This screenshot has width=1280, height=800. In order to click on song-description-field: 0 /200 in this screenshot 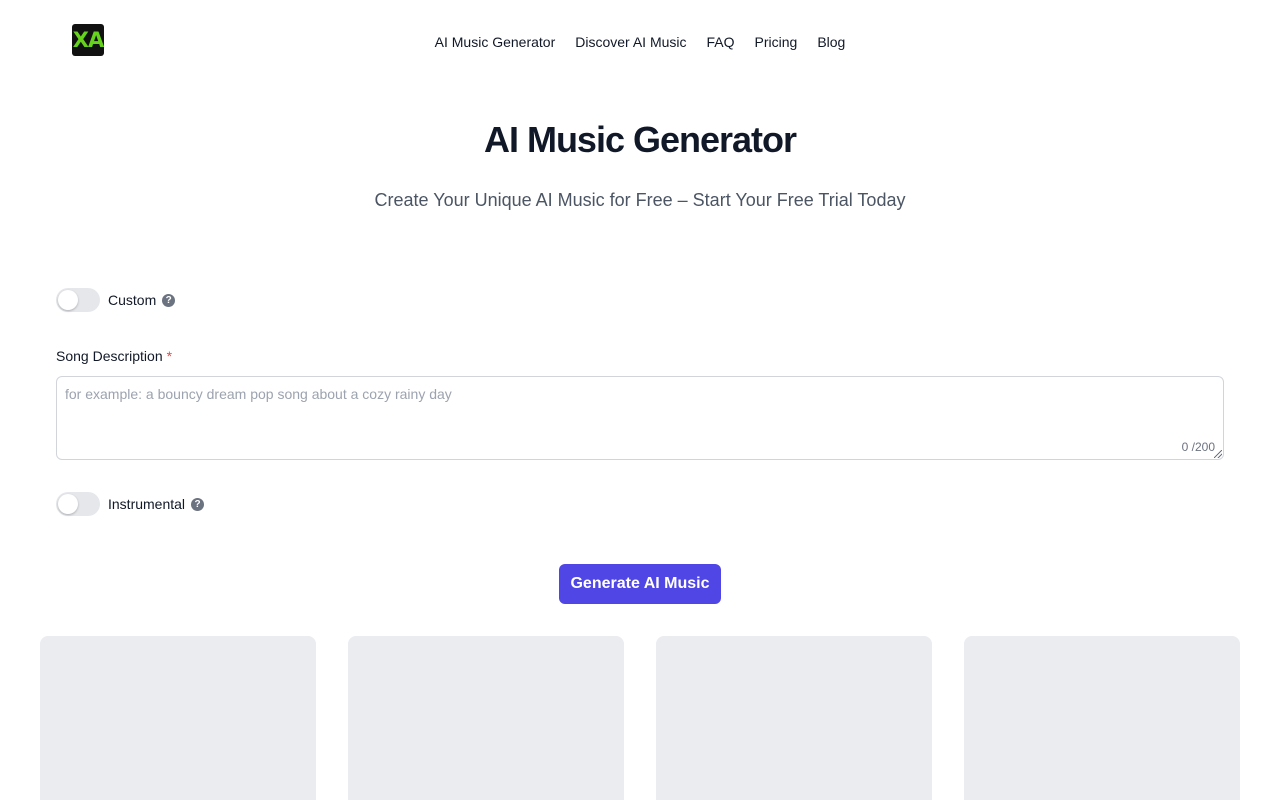, I will do `click(640, 418)`.